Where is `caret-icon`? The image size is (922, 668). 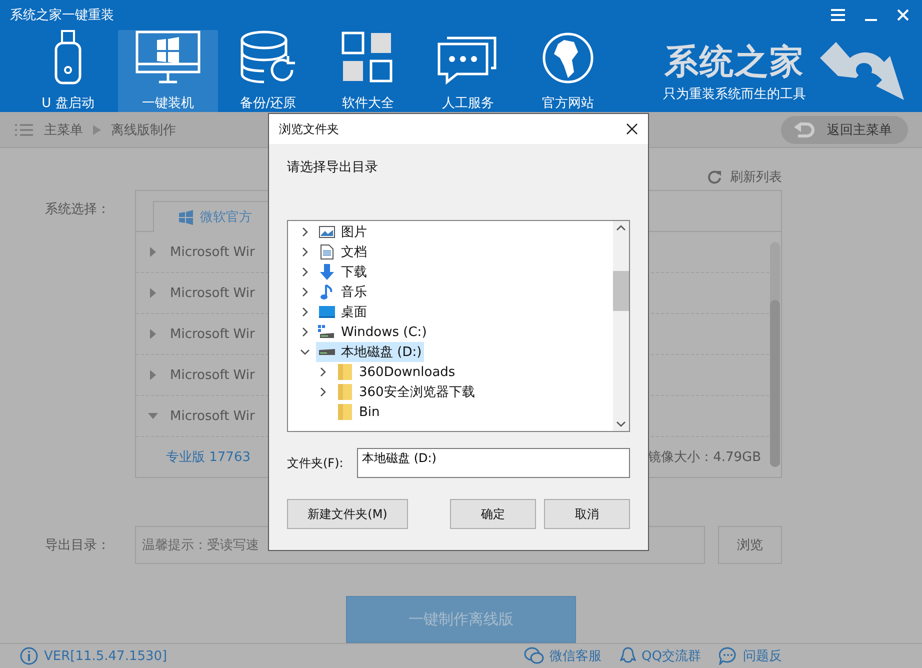
caret-icon is located at coordinates (97, 129).